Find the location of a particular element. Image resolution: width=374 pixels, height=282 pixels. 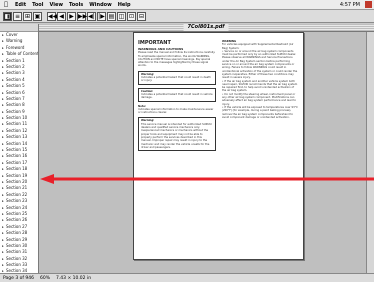

bookmark-label: Section 15 is located at coordinates (17, 150).